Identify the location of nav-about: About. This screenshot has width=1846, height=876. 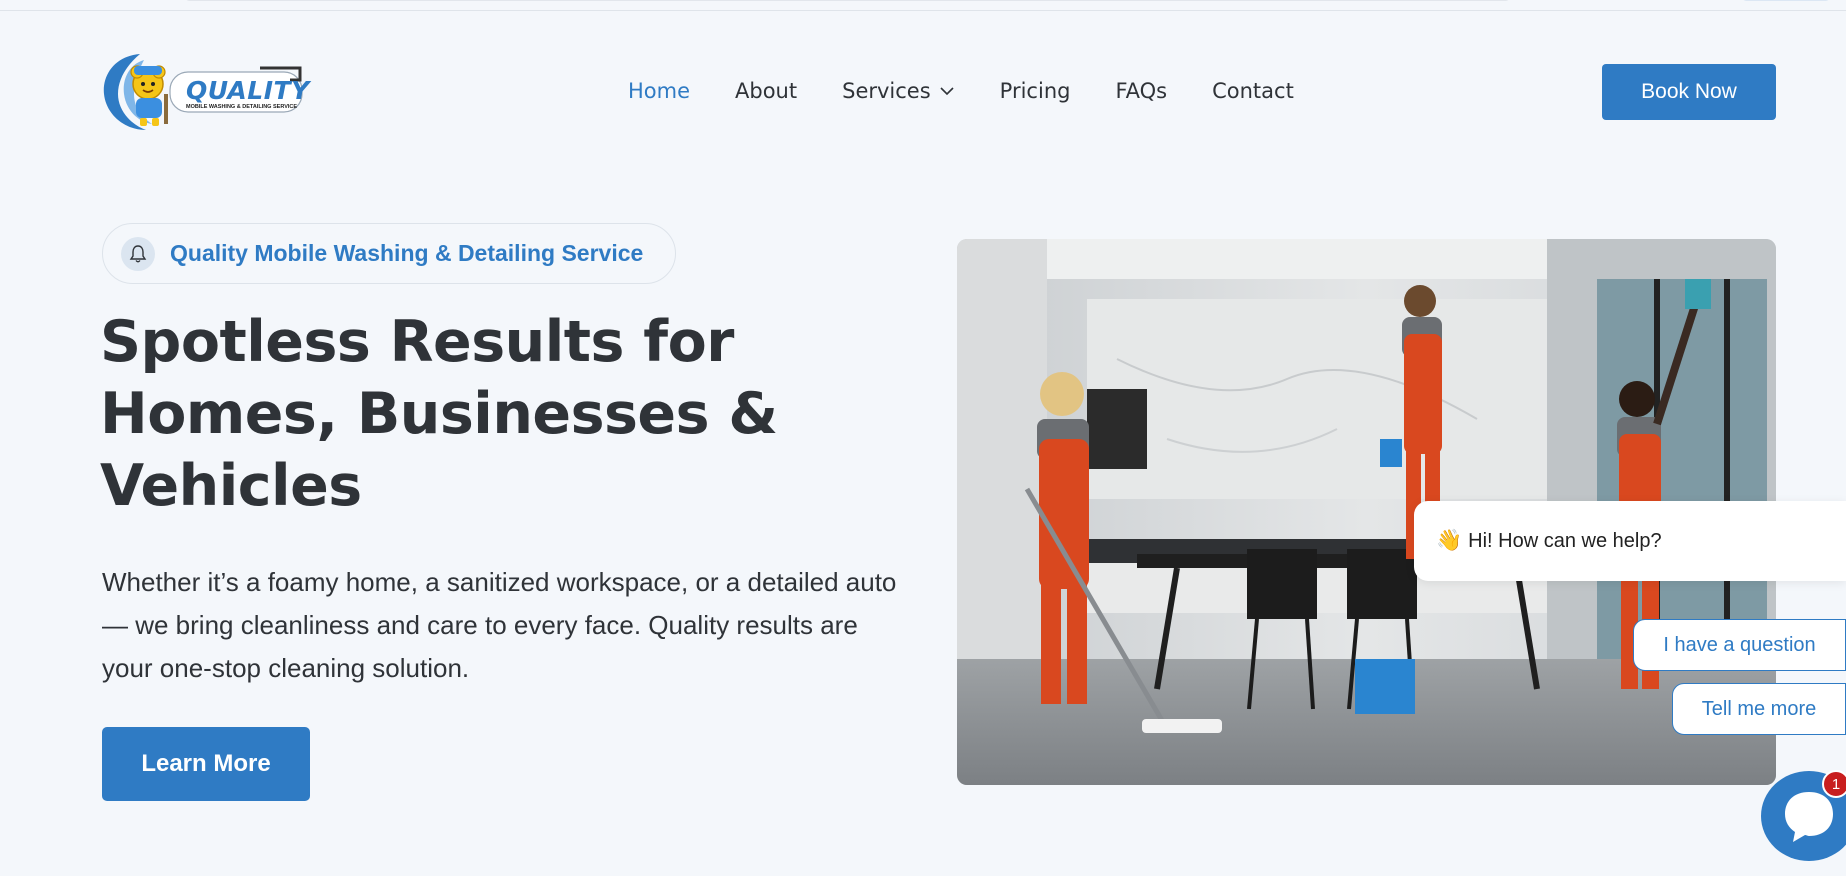
(766, 91).